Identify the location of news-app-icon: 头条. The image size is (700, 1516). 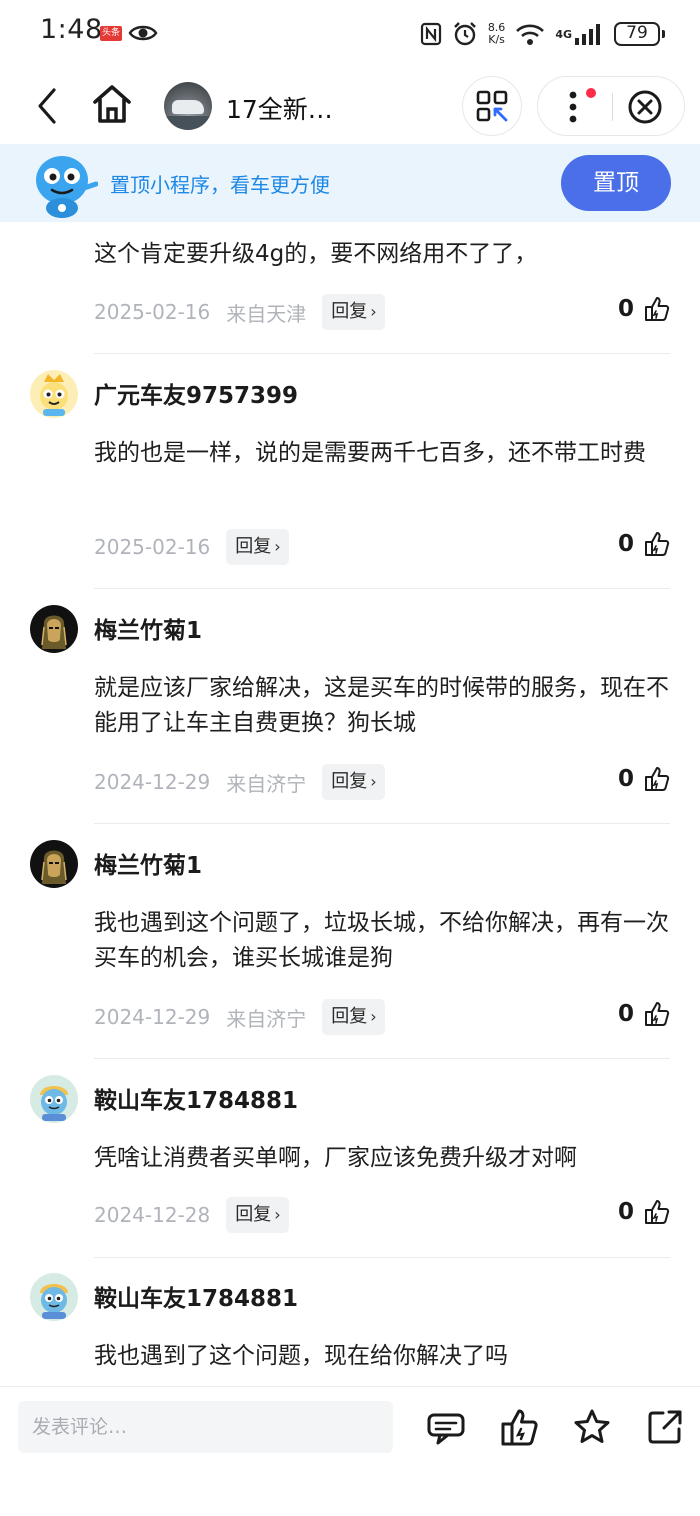
(111, 33).